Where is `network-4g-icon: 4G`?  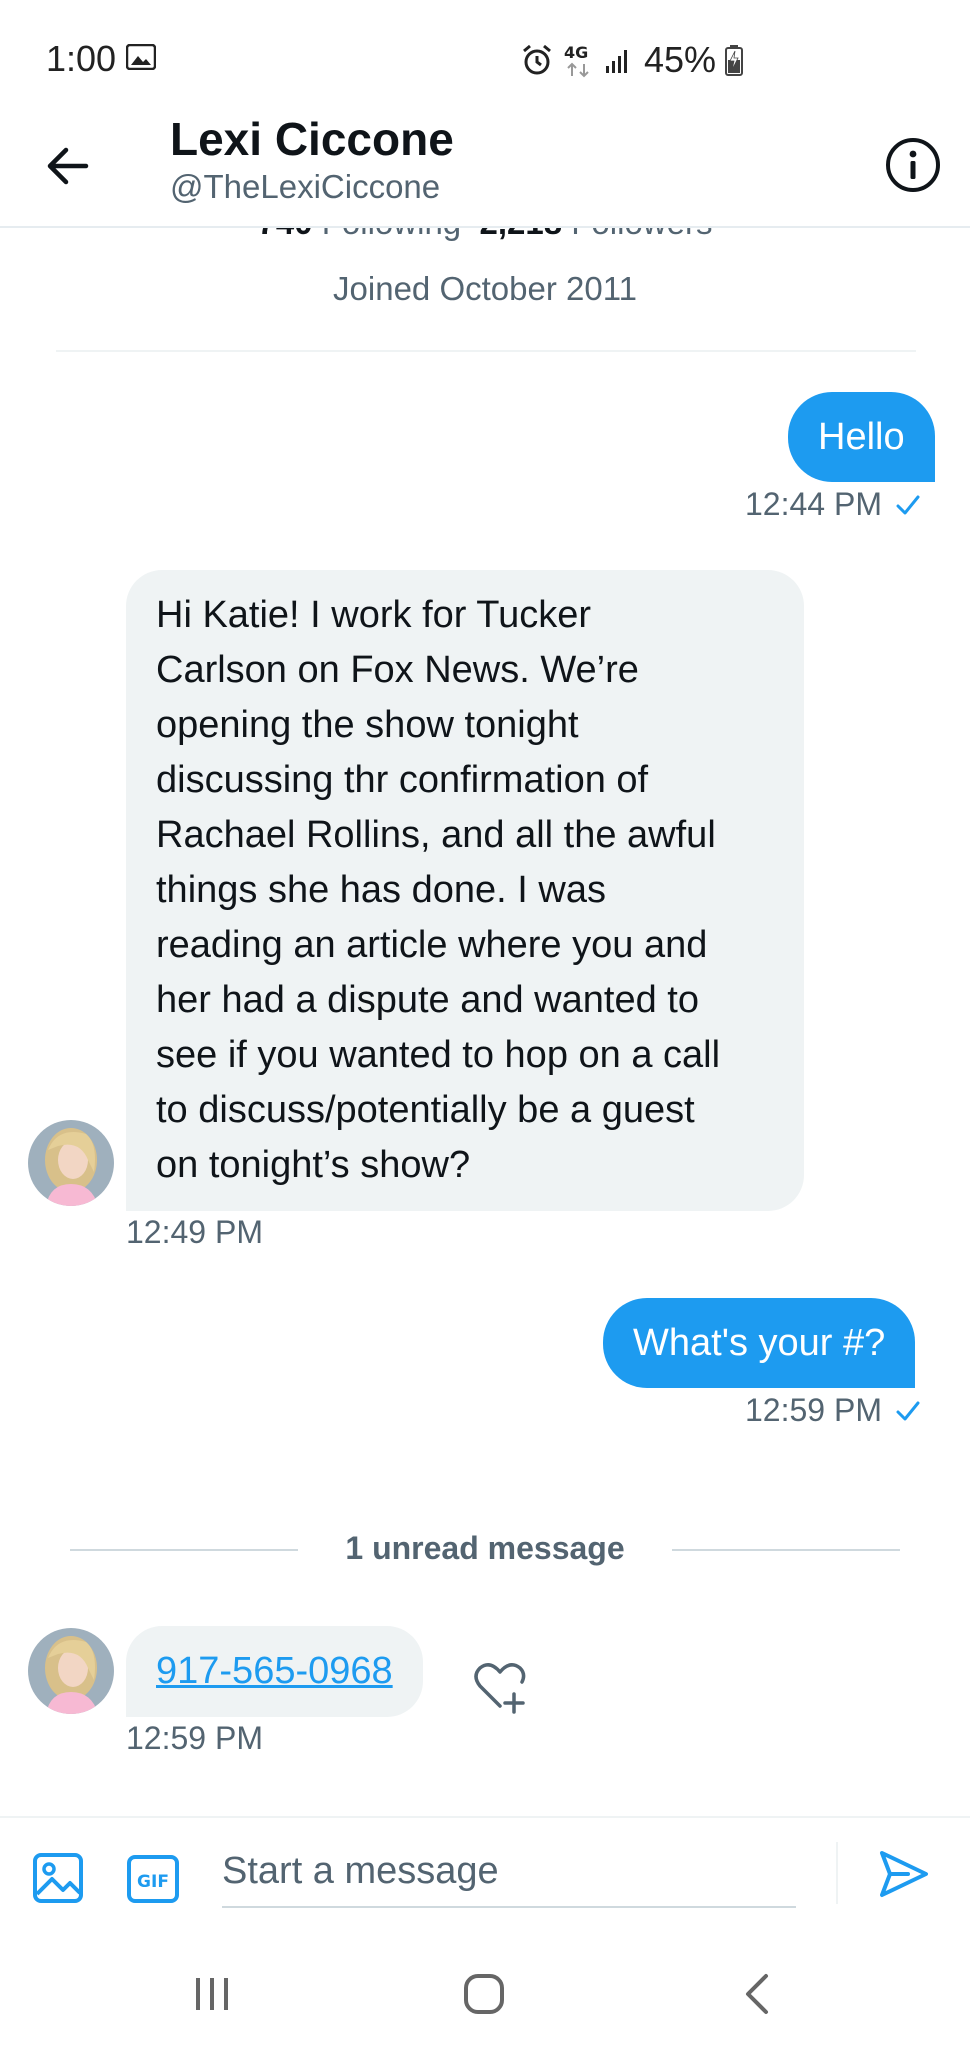 network-4g-icon: 4G is located at coordinates (576, 60).